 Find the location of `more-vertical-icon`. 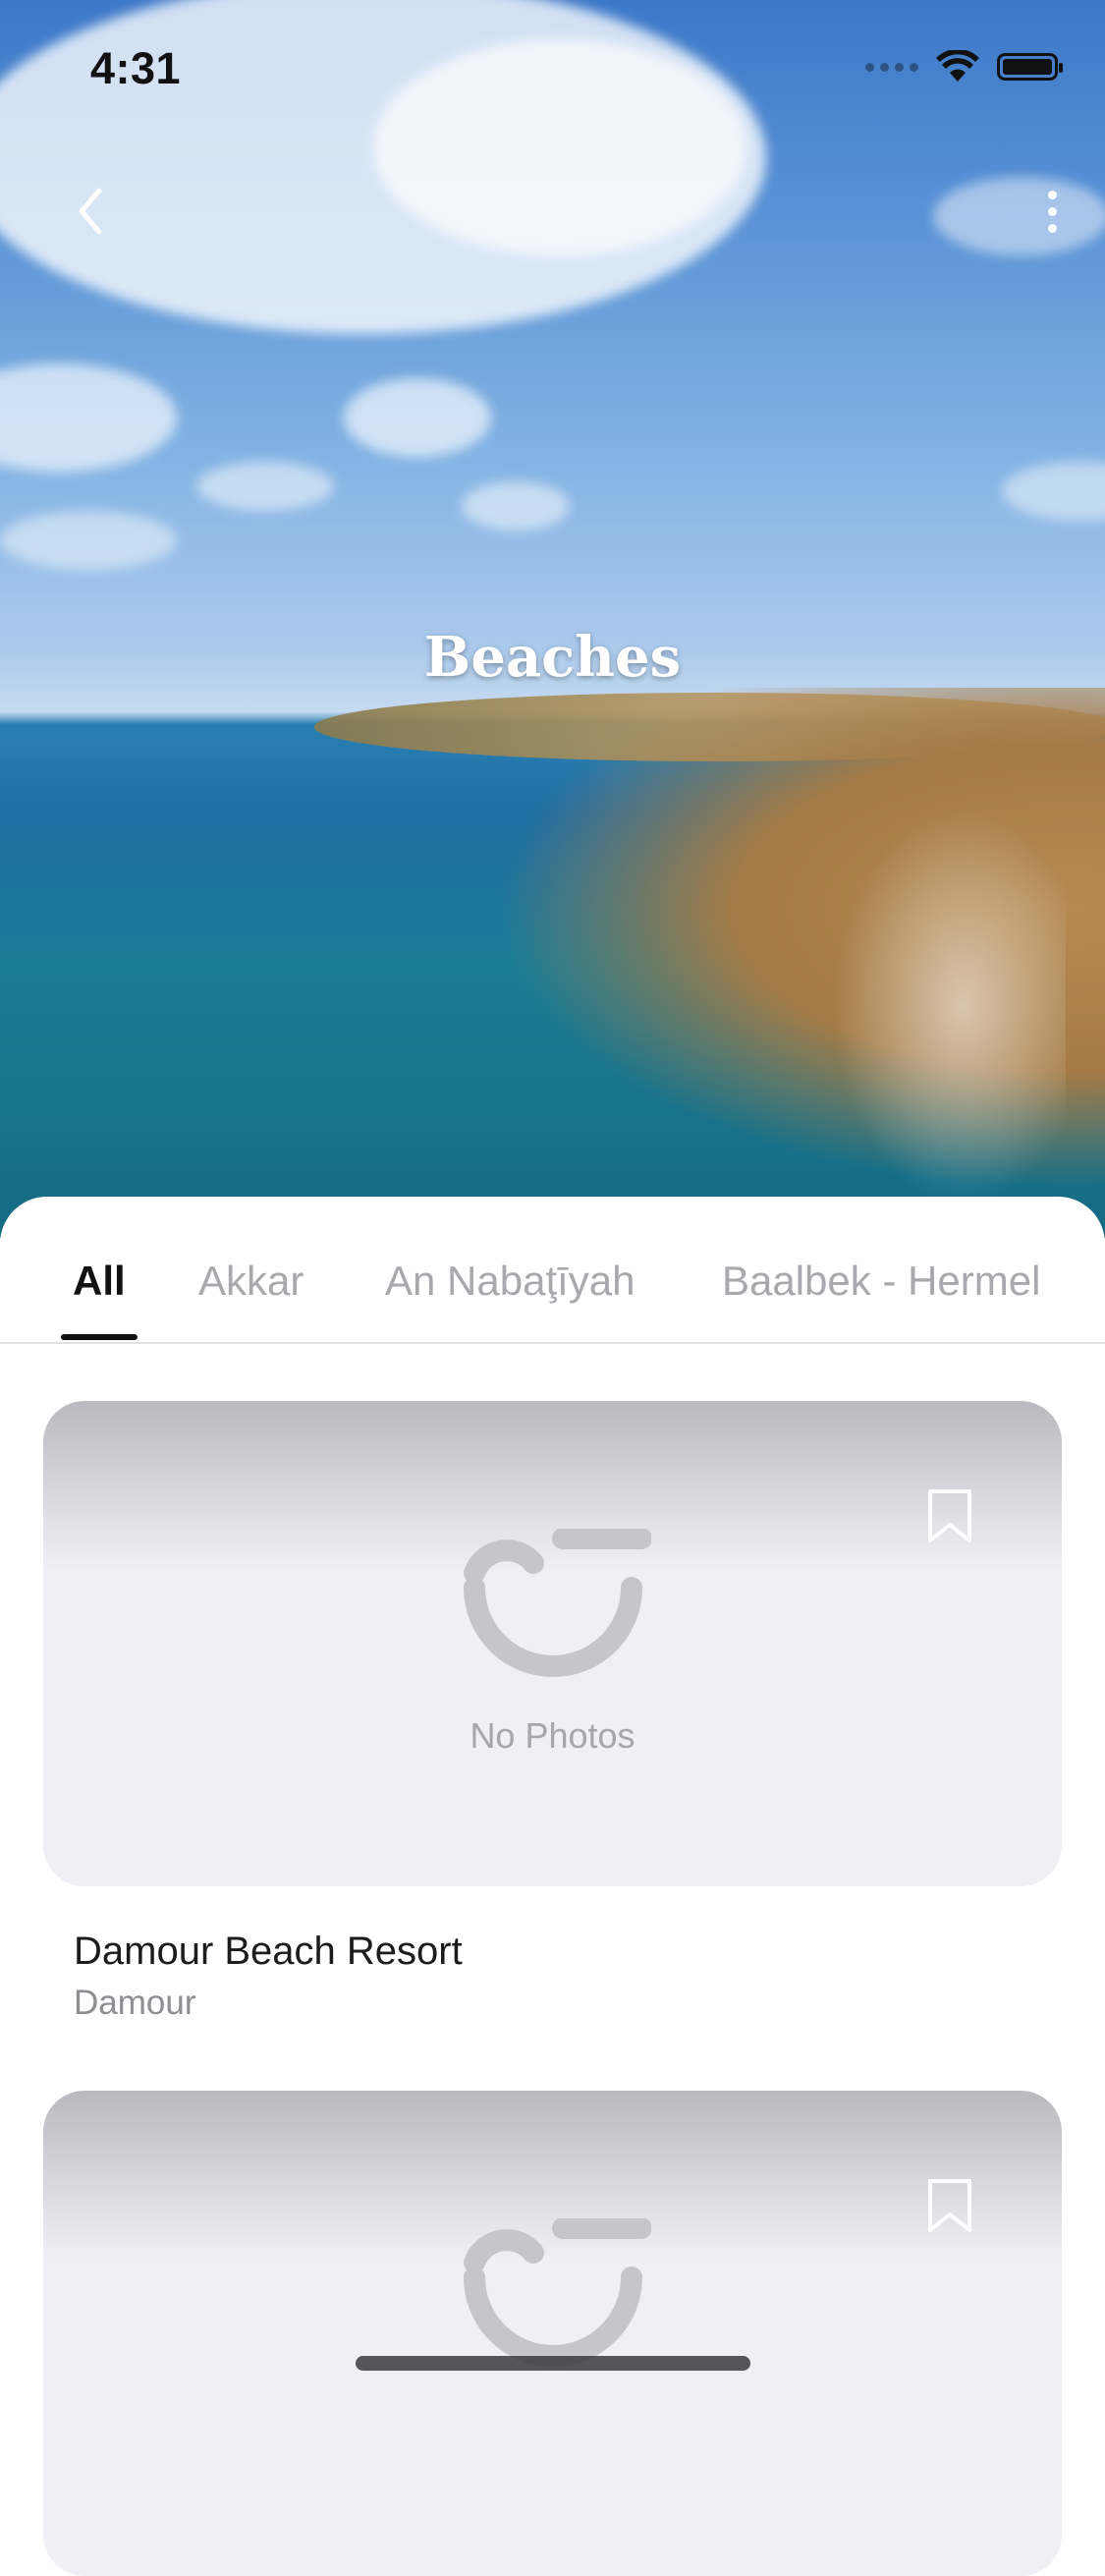

more-vertical-icon is located at coordinates (1052, 194).